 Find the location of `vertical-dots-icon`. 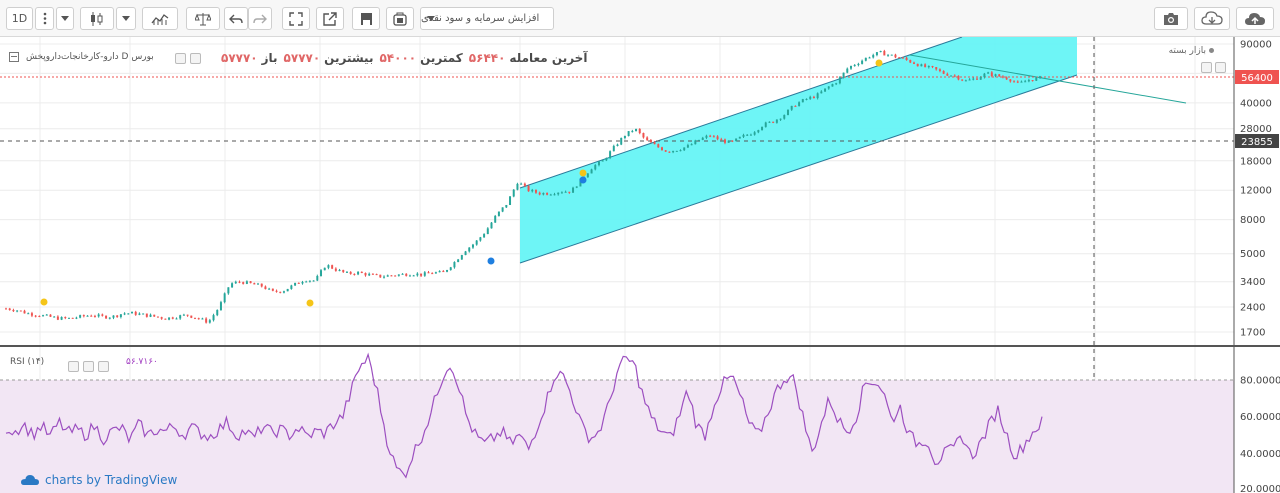

vertical-dots-icon is located at coordinates (44, 18).